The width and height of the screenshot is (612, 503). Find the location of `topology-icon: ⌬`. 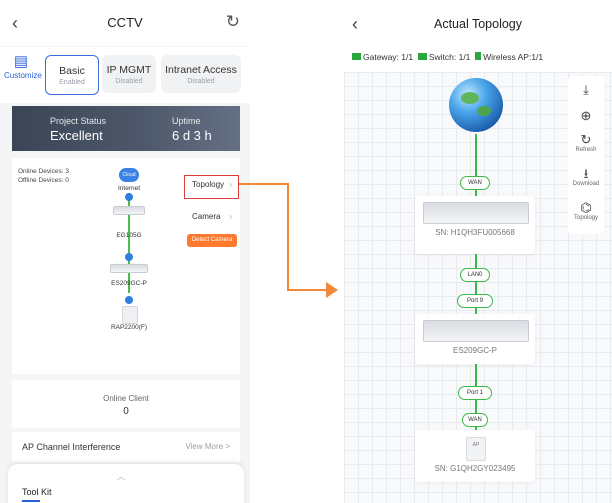

topology-icon: ⌬ is located at coordinates (586, 207).